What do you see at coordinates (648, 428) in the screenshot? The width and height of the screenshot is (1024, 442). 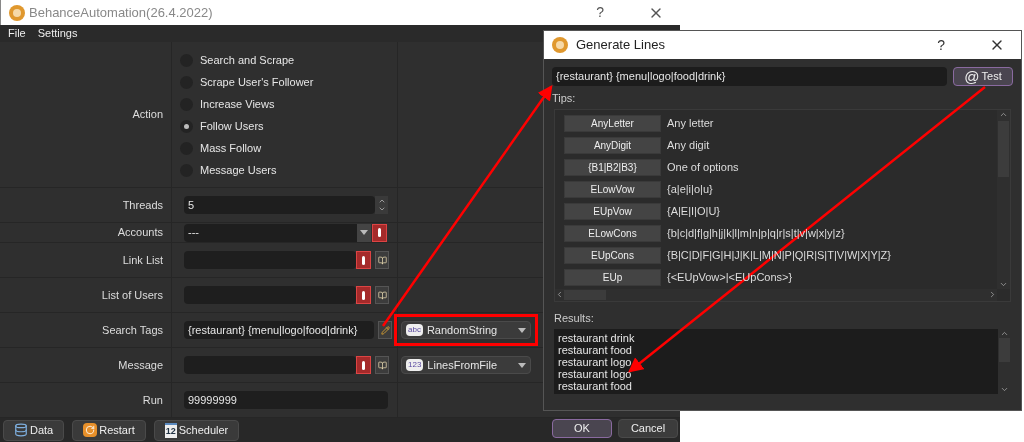 I see `dialog-button: Cancel` at bounding box center [648, 428].